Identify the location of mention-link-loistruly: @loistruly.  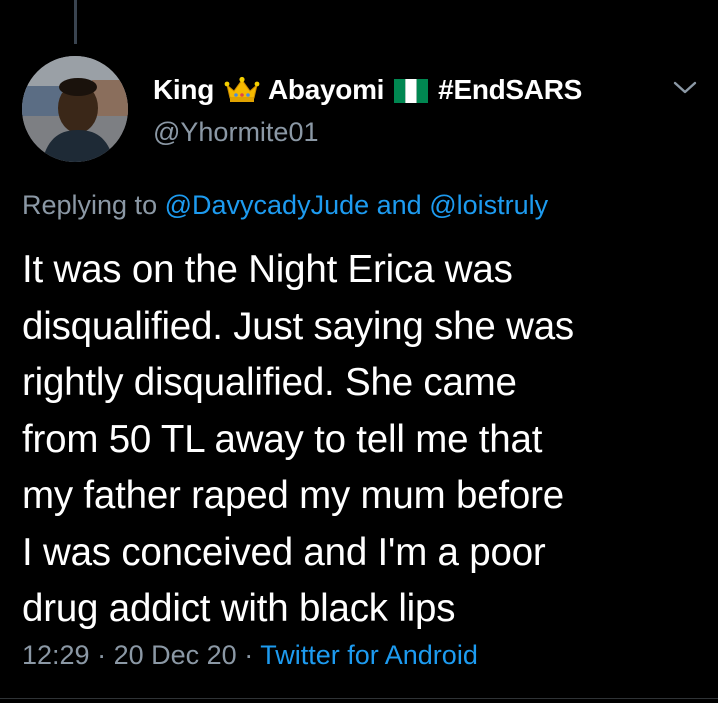
(488, 205).